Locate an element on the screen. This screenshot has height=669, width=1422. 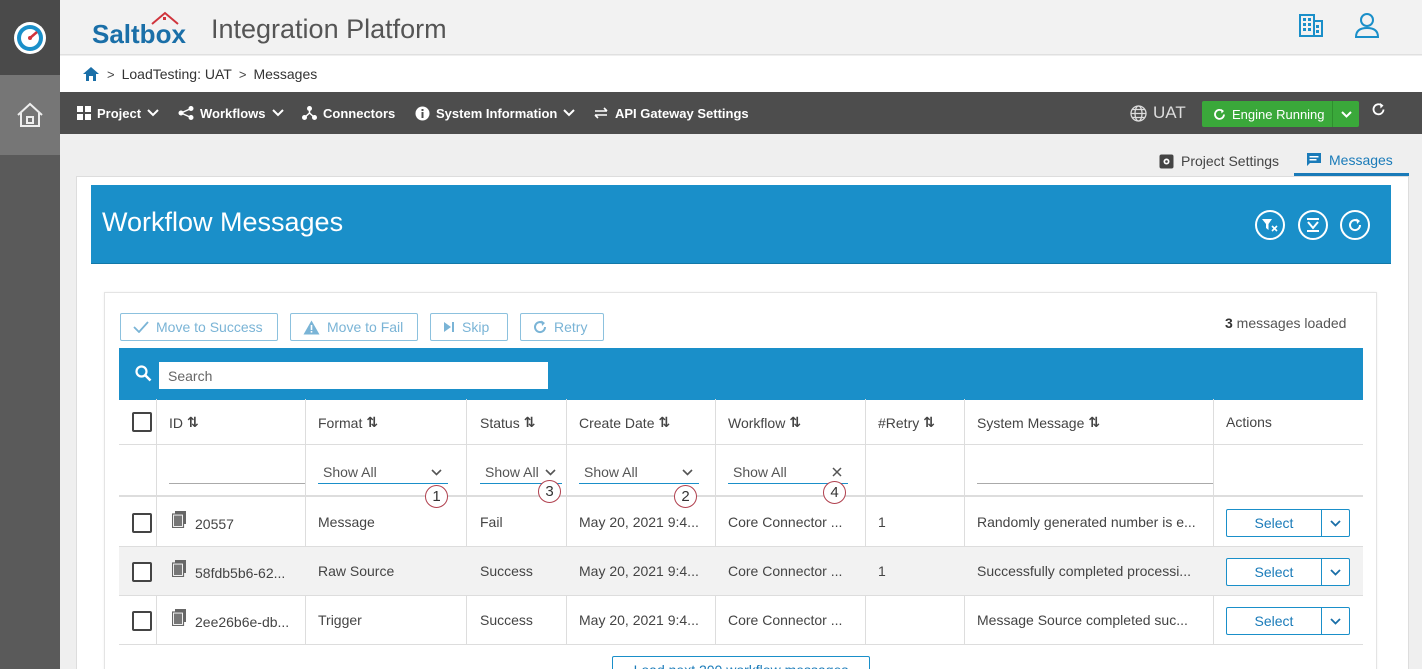
select-all-checkbox is located at coordinates (142, 422).